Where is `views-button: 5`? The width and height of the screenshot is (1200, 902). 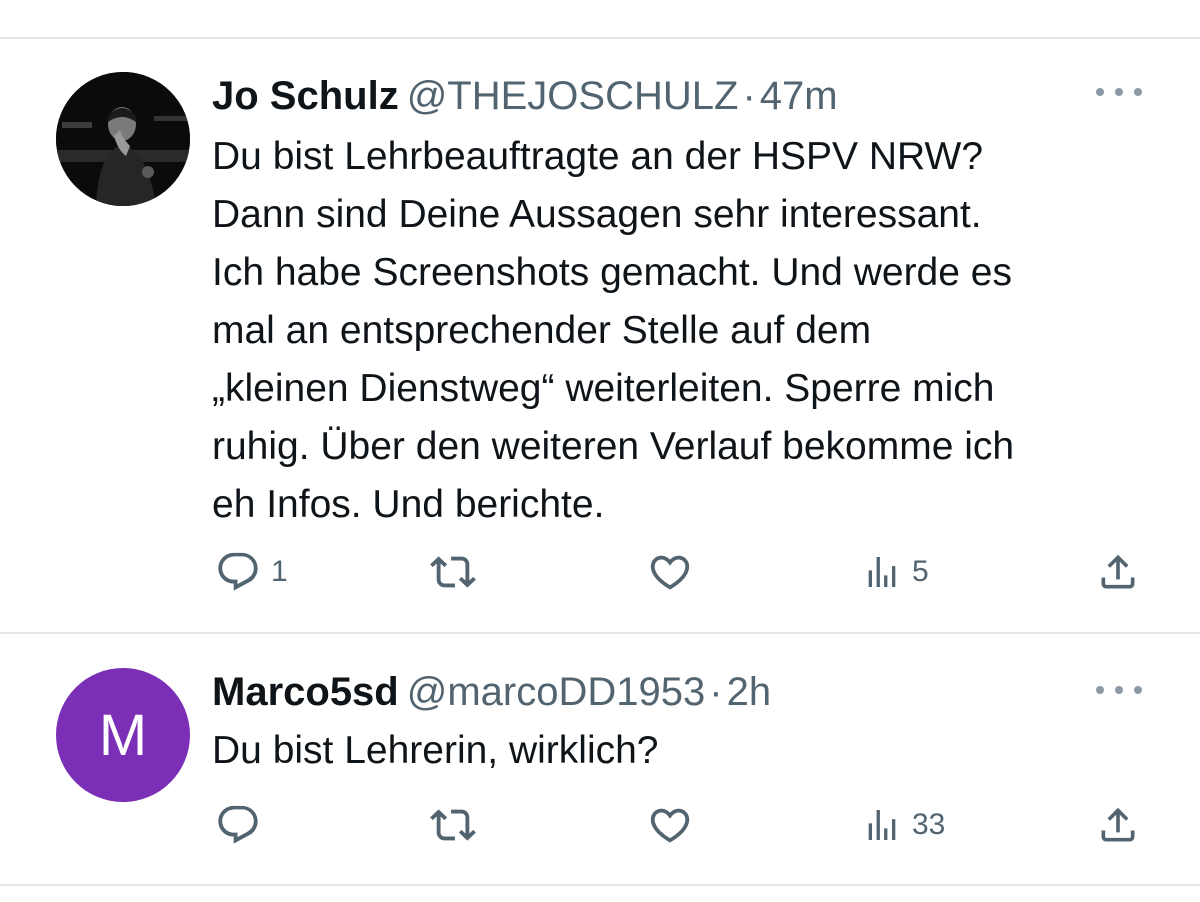
views-button: 5 is located at coordinates (895, 572).